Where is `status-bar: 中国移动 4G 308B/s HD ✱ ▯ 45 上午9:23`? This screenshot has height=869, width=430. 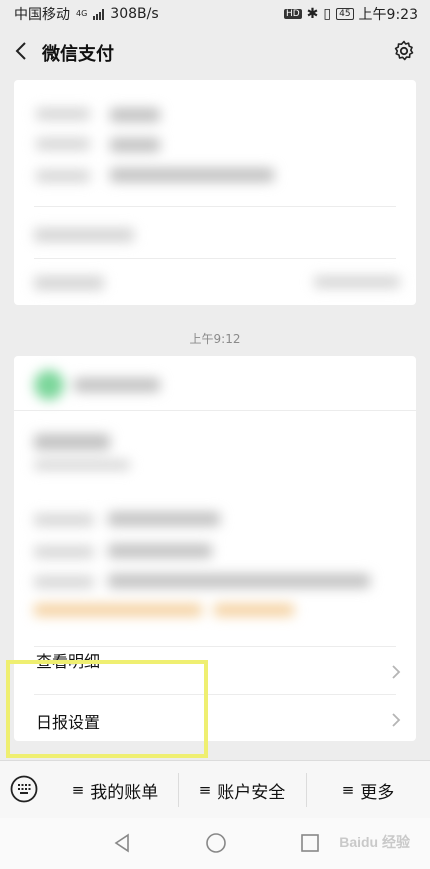
status-bar: 中国移动 4G 308B/s HD ✱ ▯ 45 上午9:23 is located at coordinates (215, 13).